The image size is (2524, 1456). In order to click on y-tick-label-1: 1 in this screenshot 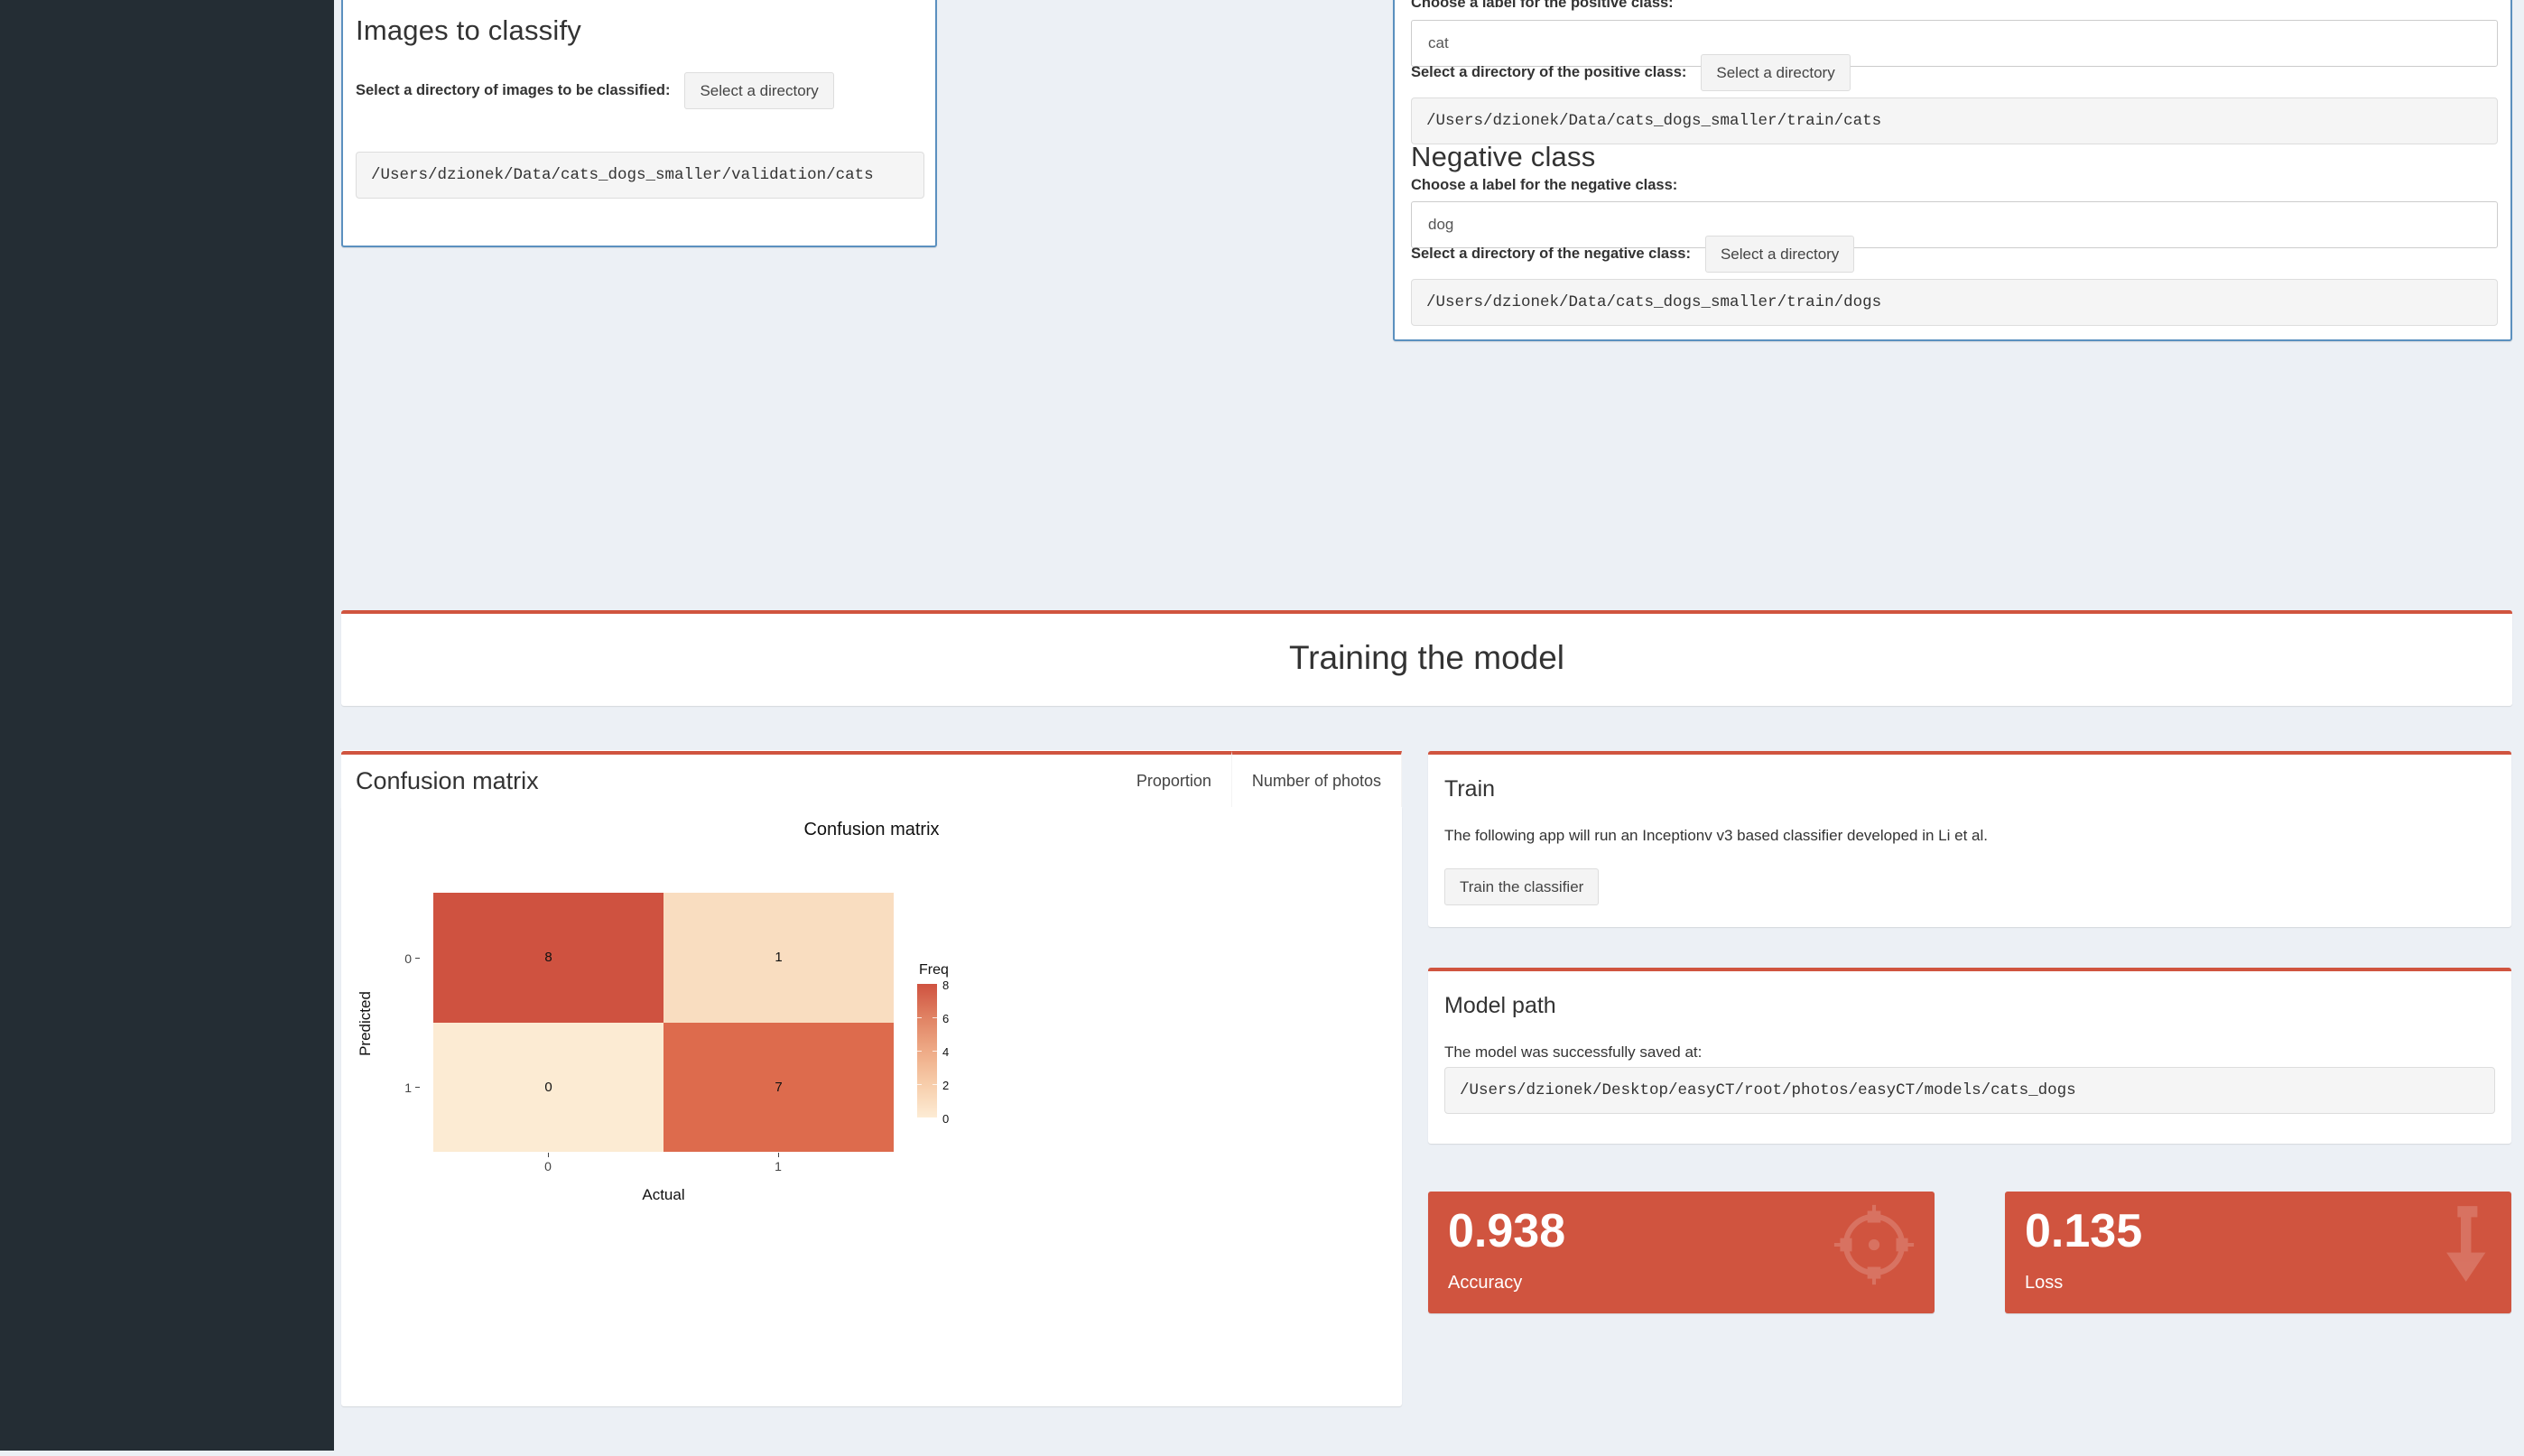, I will do `click(408, 1087)`.